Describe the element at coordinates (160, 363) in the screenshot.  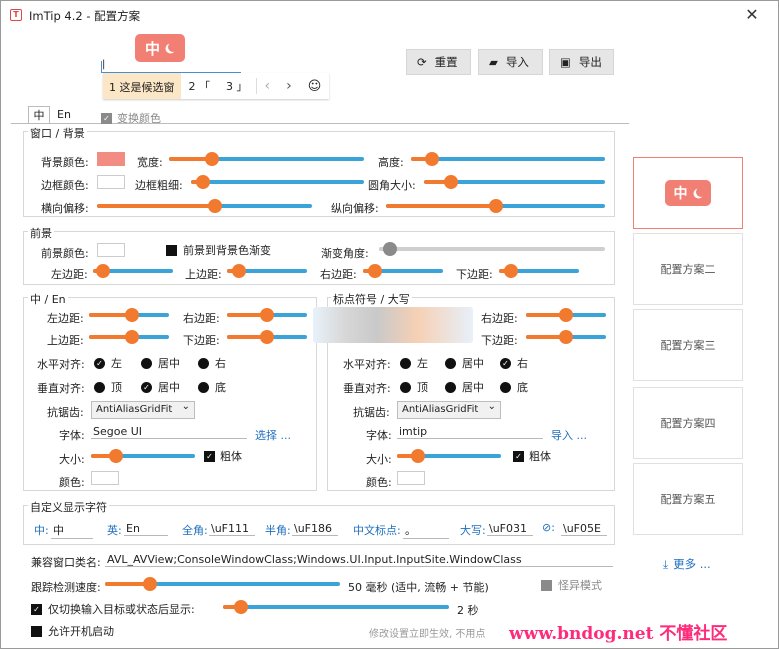
I see `zh-halign-center: 居中` at that location.